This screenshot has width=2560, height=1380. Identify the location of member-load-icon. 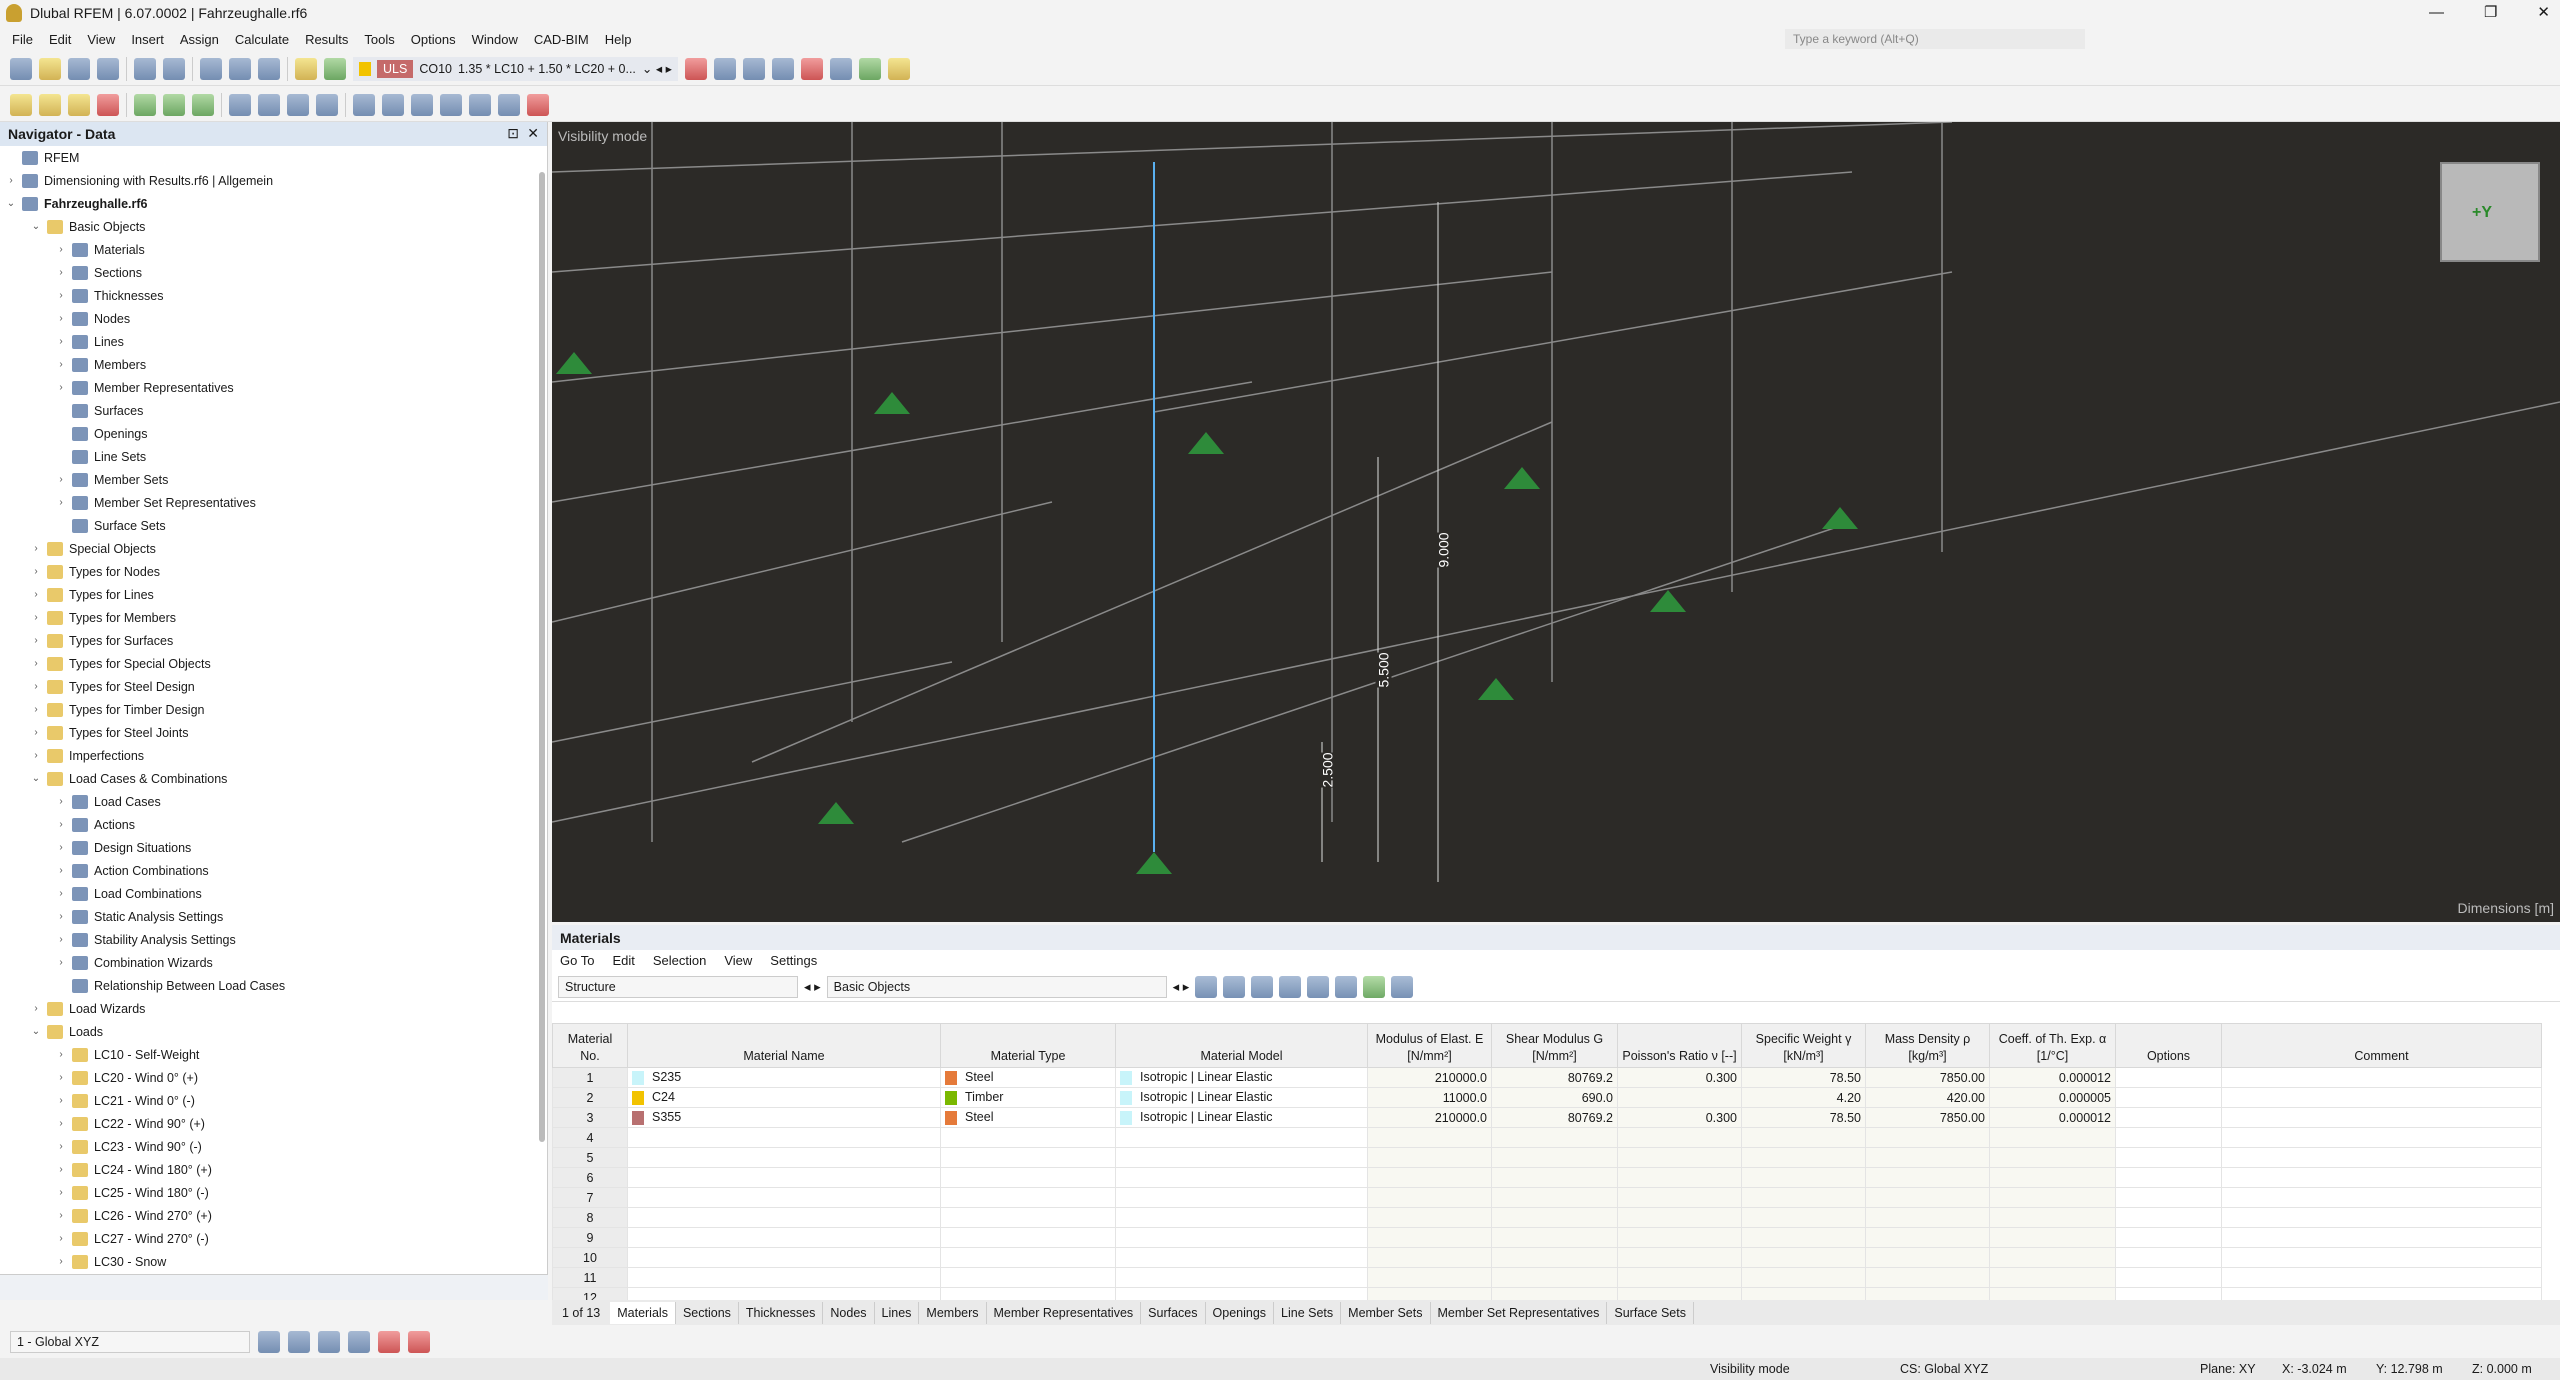
(393, 104).